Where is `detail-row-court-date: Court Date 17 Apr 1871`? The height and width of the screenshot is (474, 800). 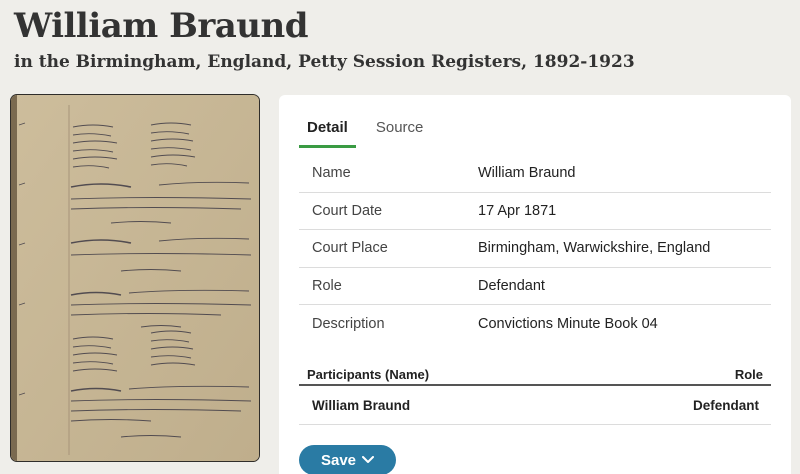 detail-row-court-date: Court Date 17 Apr 1871 is located at coordinates (535, 212).